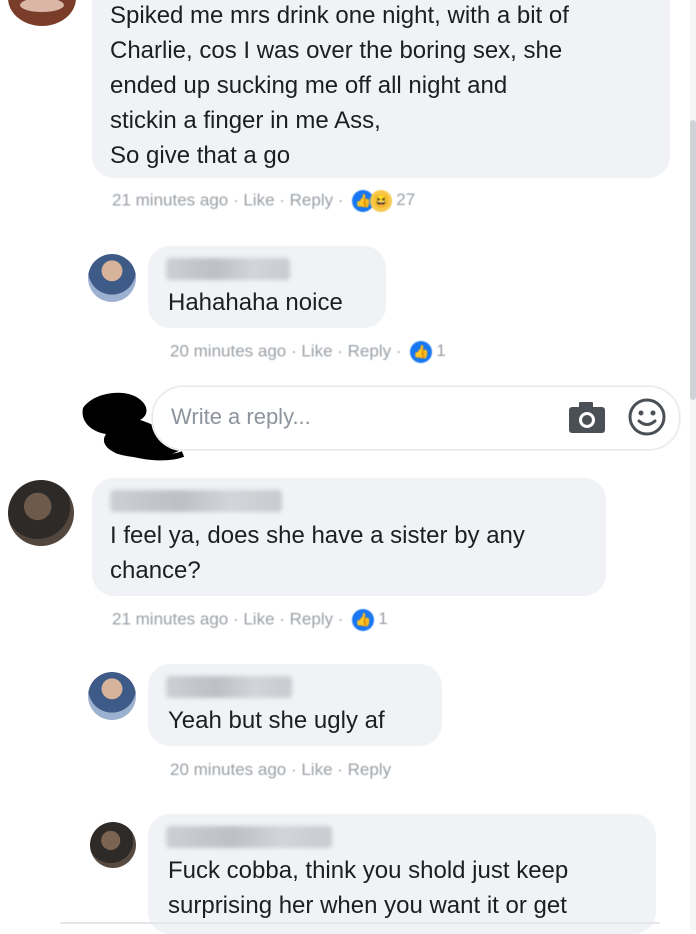  I want to click on comment-meta: 20 minutes ago · Like · Reply, so click(280, 770).